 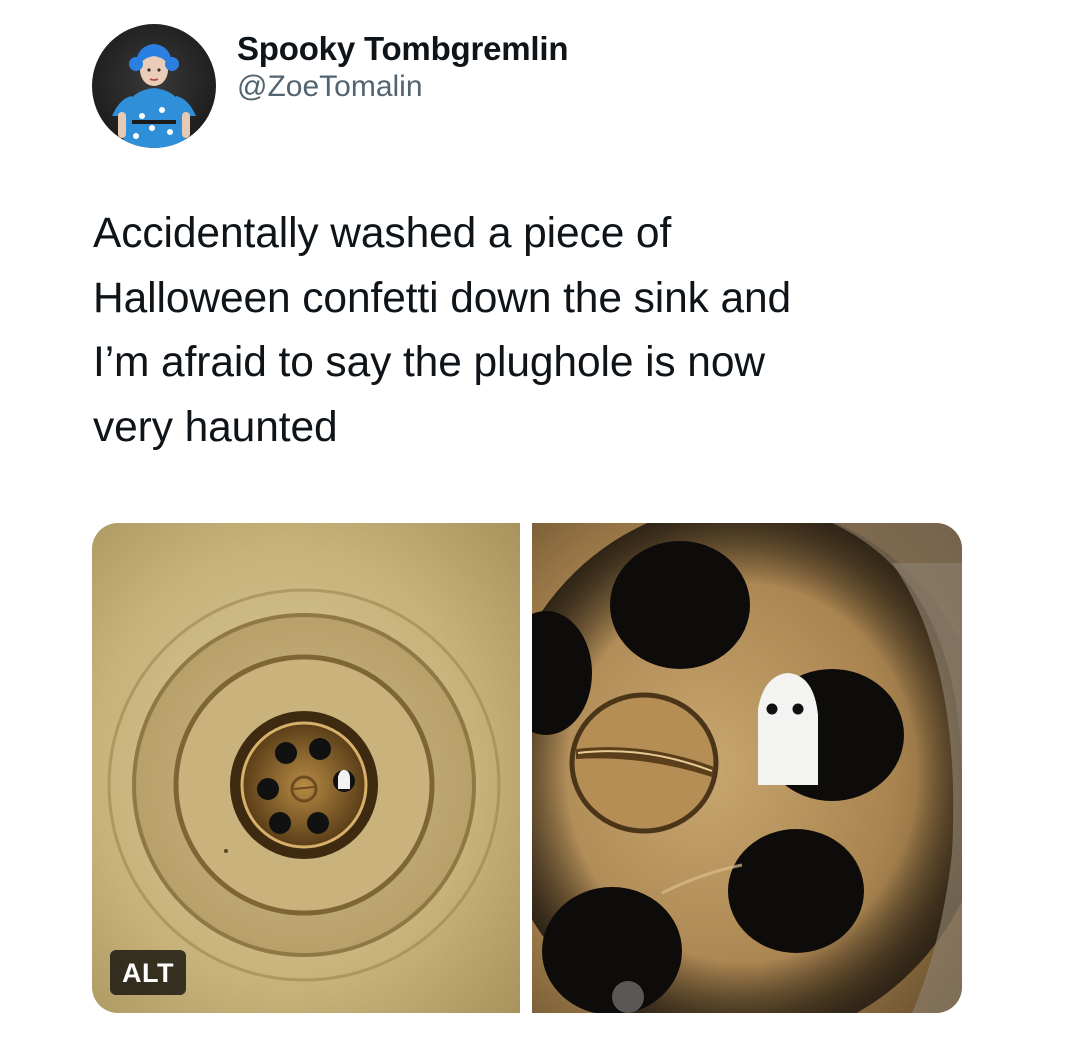 I want to click on avatar, so click(x=154, y=86).